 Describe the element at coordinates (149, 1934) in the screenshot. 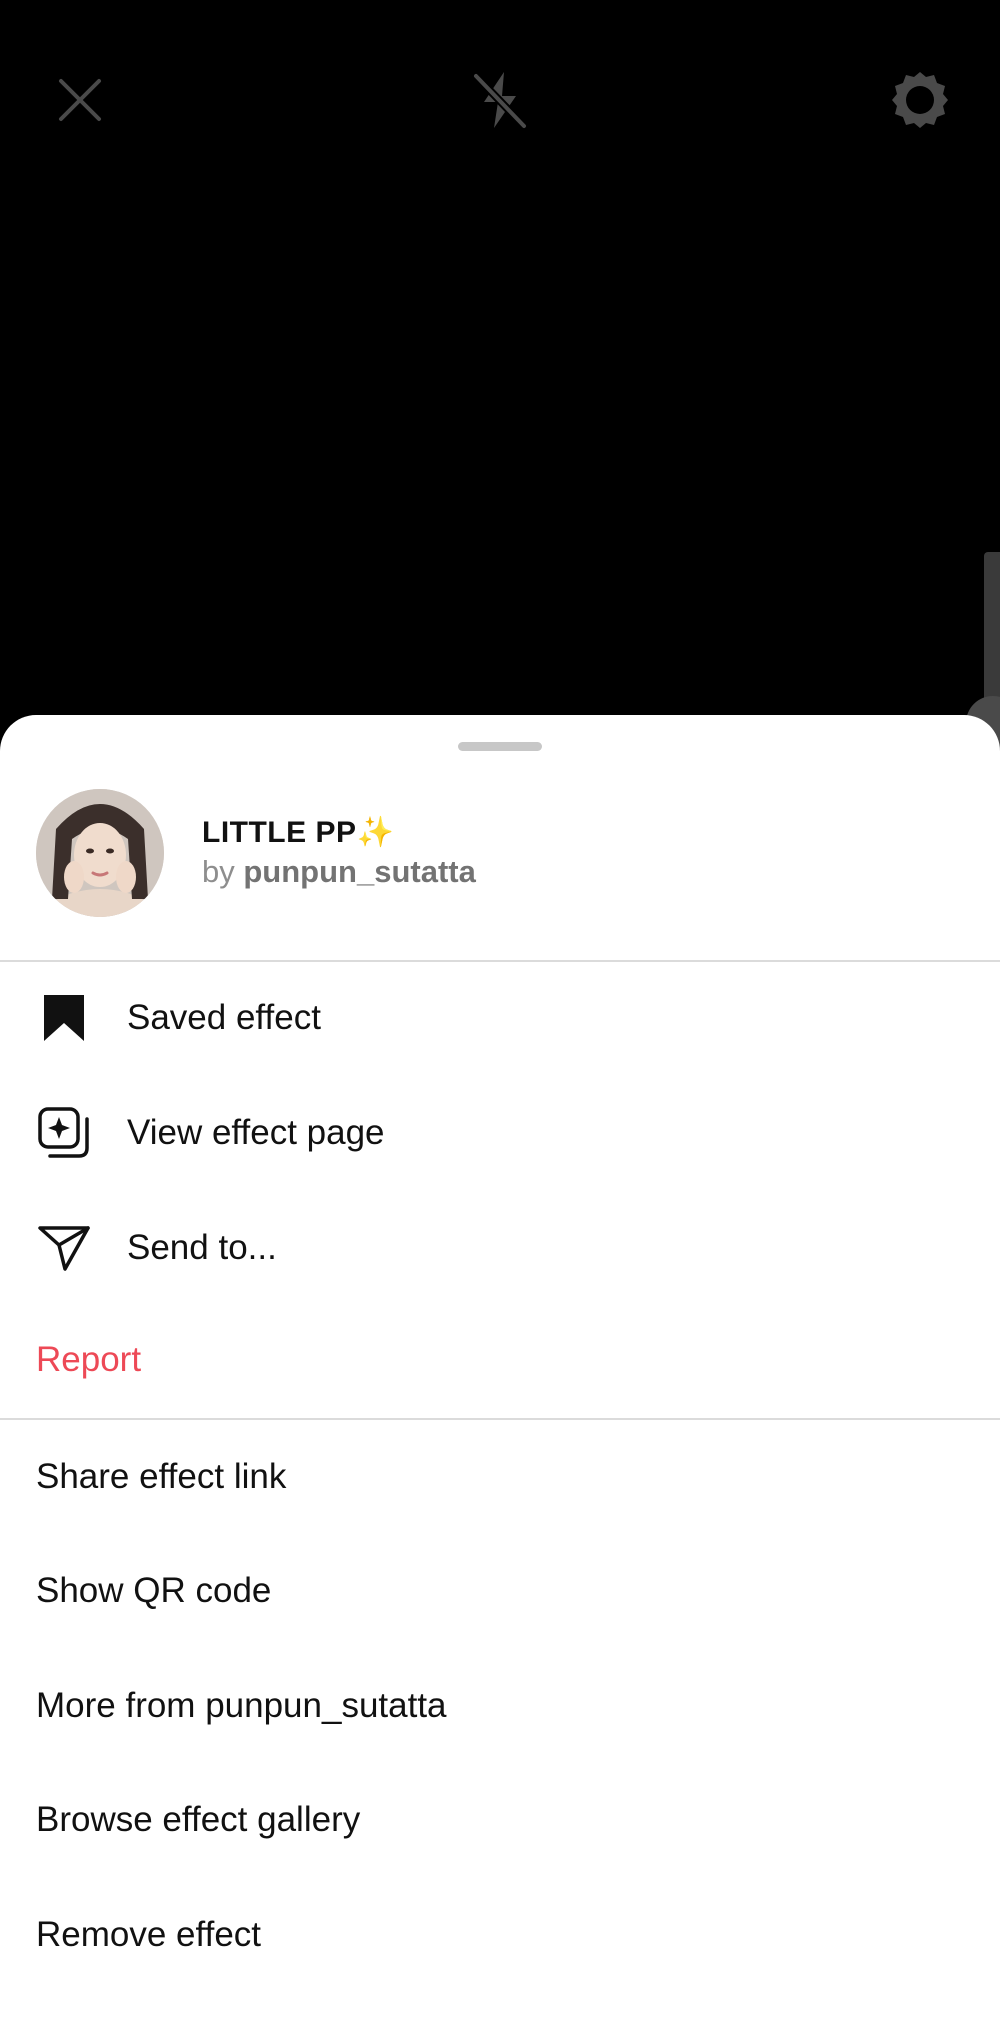

I see `remove-effect-label: Remove effect` at that location.